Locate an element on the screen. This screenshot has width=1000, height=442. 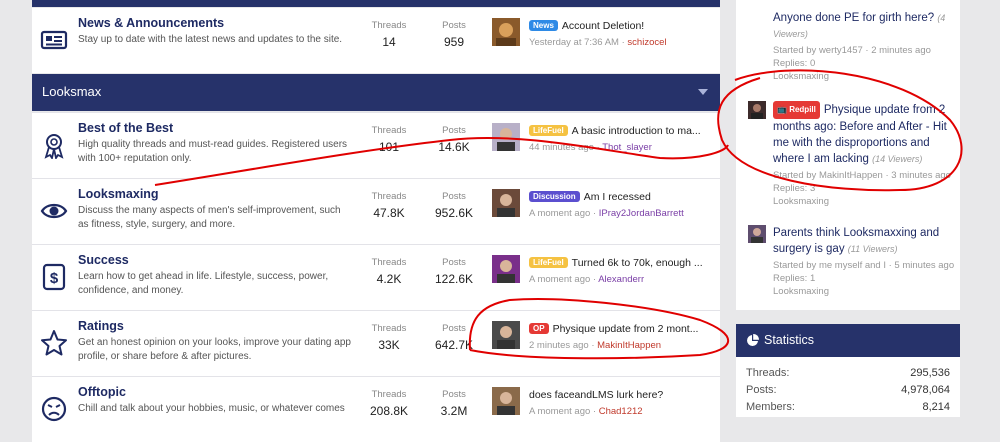
latest-user: Chad1212 is located at coordinates (621, 411).